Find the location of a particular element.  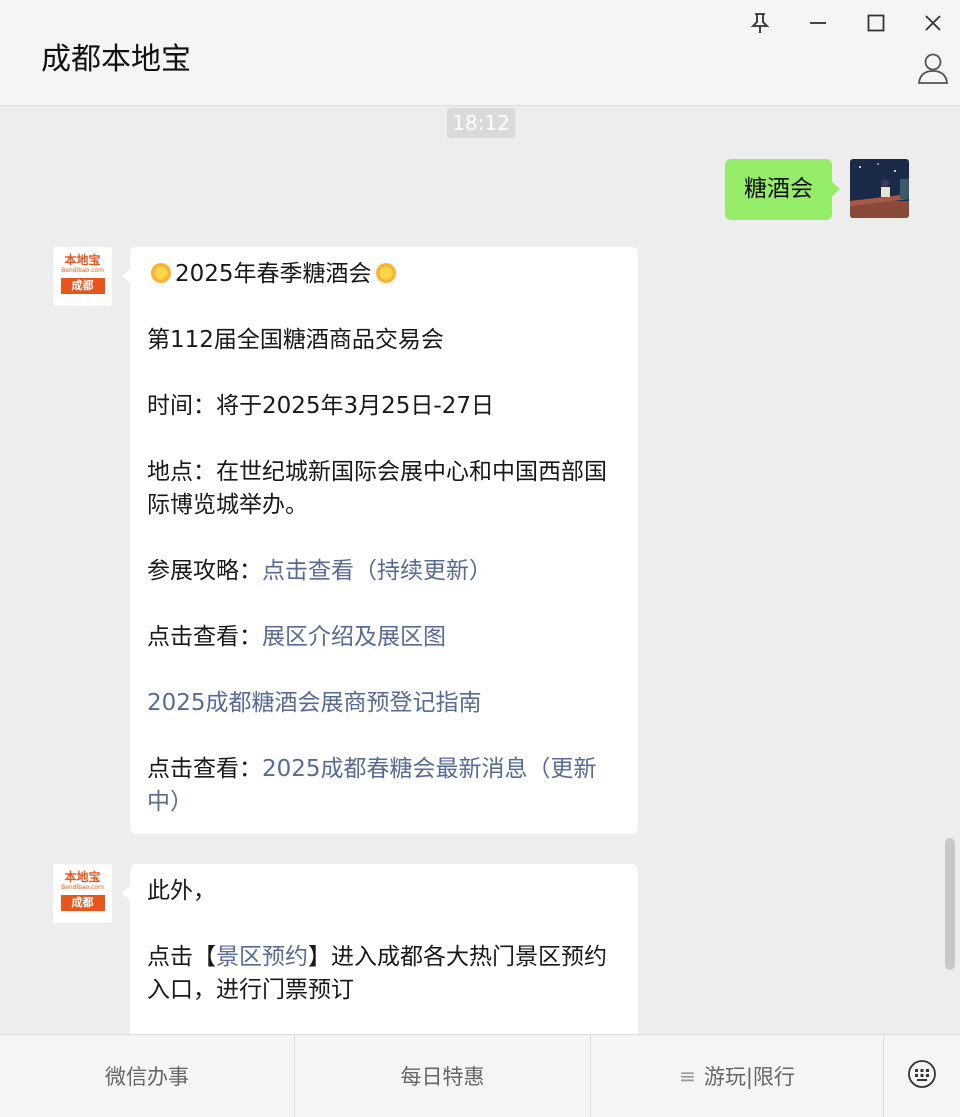

headline-line: 2025年春季糖酒会 is located at coordinates (384, 274).